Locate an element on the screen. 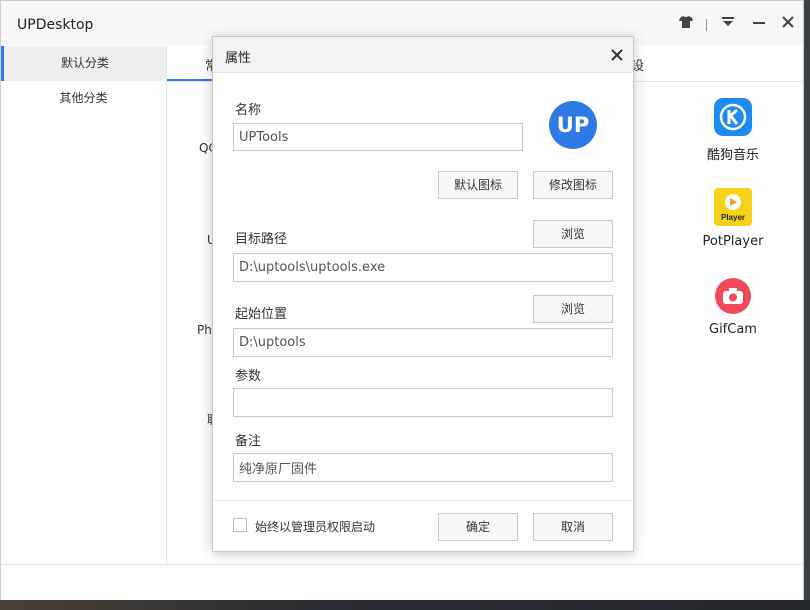 The image size is (810, 610). params-input is located at coordinates (423, 402).